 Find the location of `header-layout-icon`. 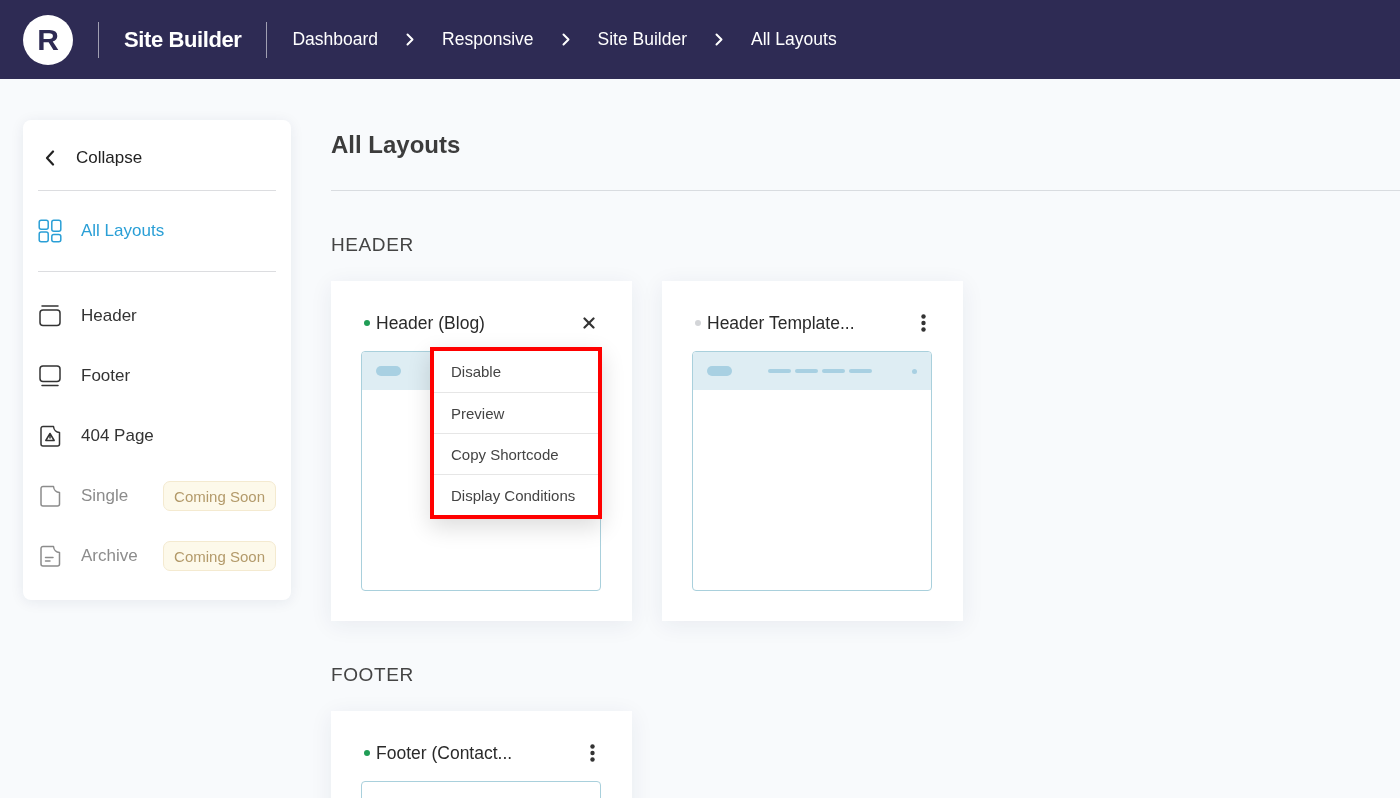

header-layout-icon is located at coordinates (50, 316).